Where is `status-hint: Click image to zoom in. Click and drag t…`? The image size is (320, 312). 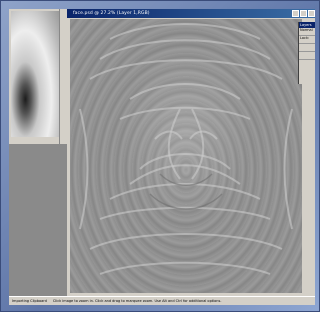 status-hint: Click image to zoom in. Click and drag t… is located at coordinates (137, 301).